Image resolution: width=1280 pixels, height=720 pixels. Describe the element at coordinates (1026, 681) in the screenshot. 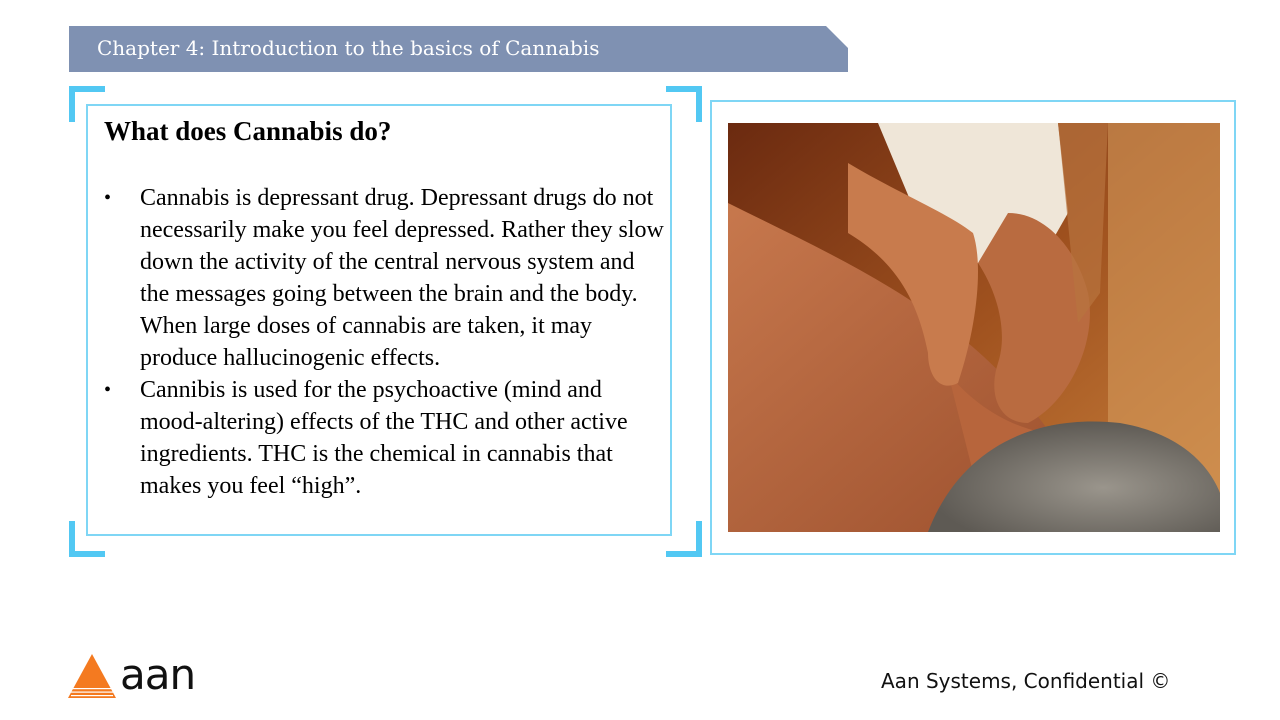

I see `confidential-footer: Aan Systems, Confidential ©` at that location.